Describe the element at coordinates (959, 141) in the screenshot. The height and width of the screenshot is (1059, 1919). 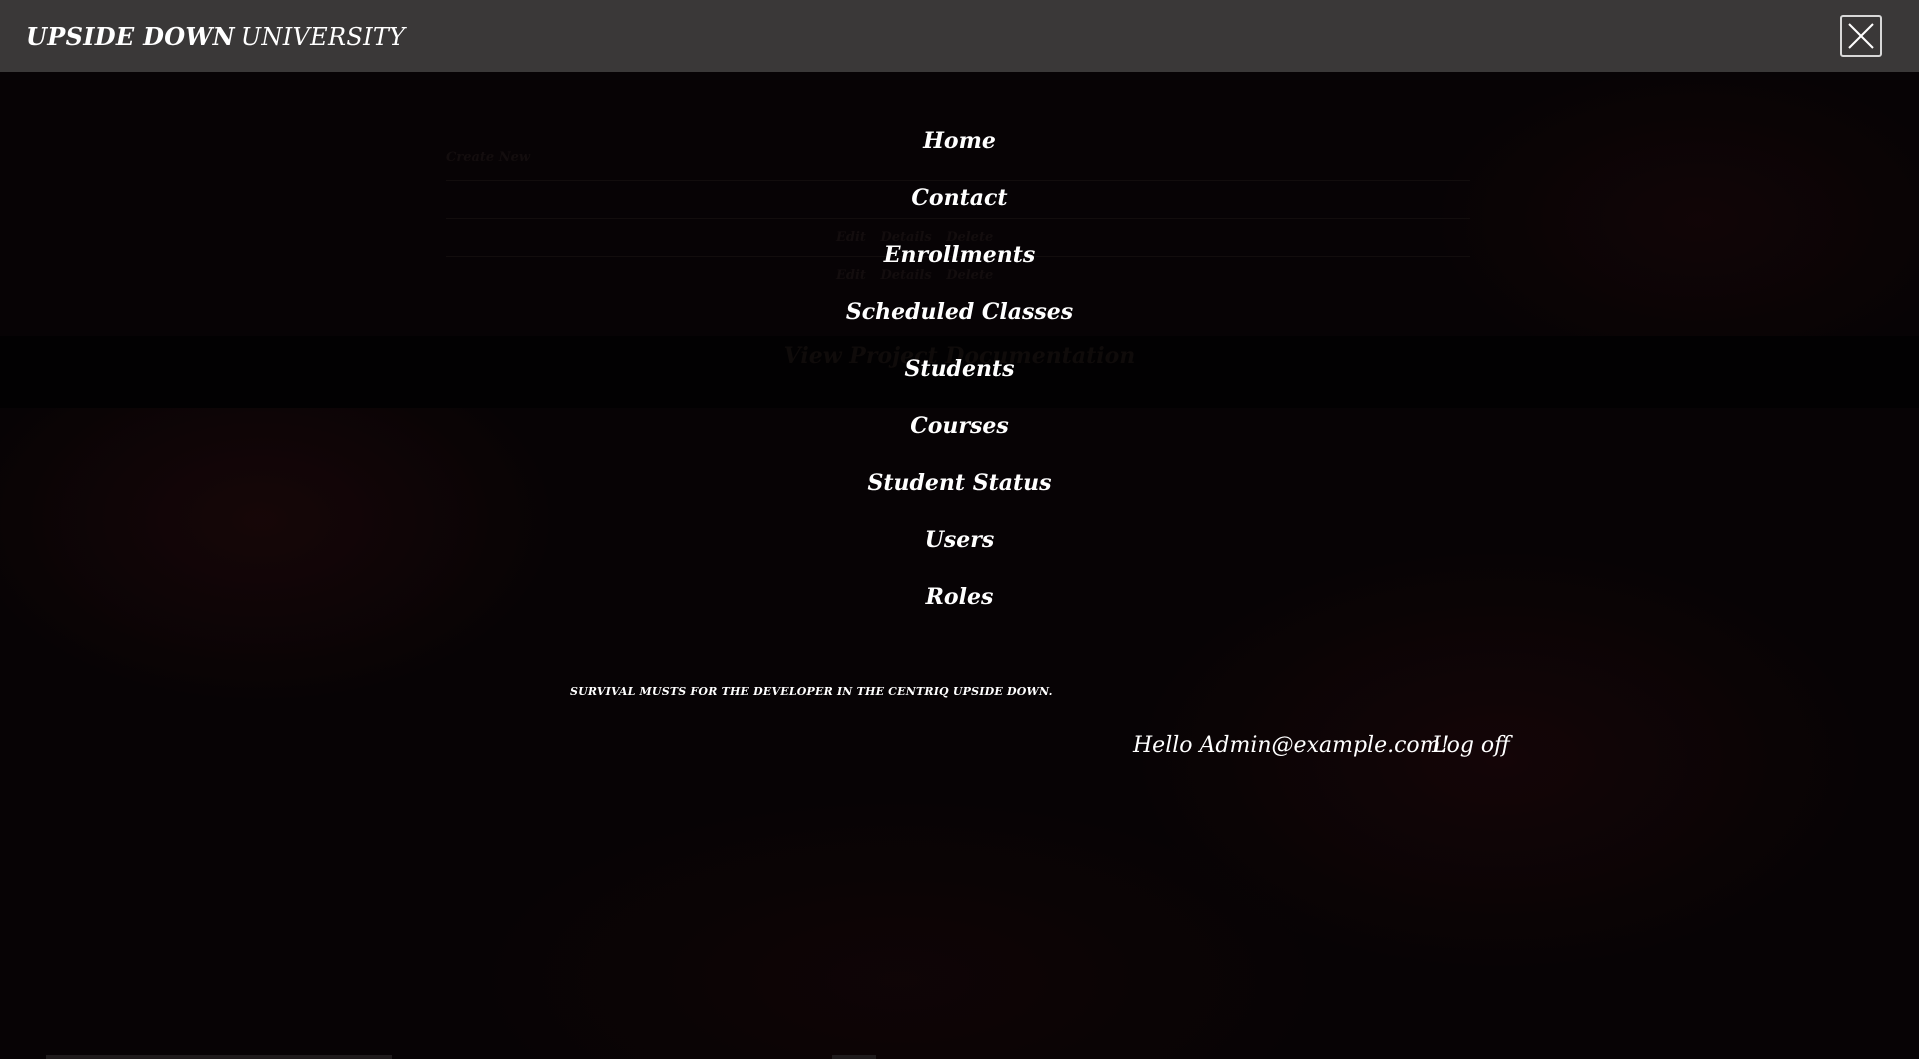
I see `nav-link-home: Home` at that location.